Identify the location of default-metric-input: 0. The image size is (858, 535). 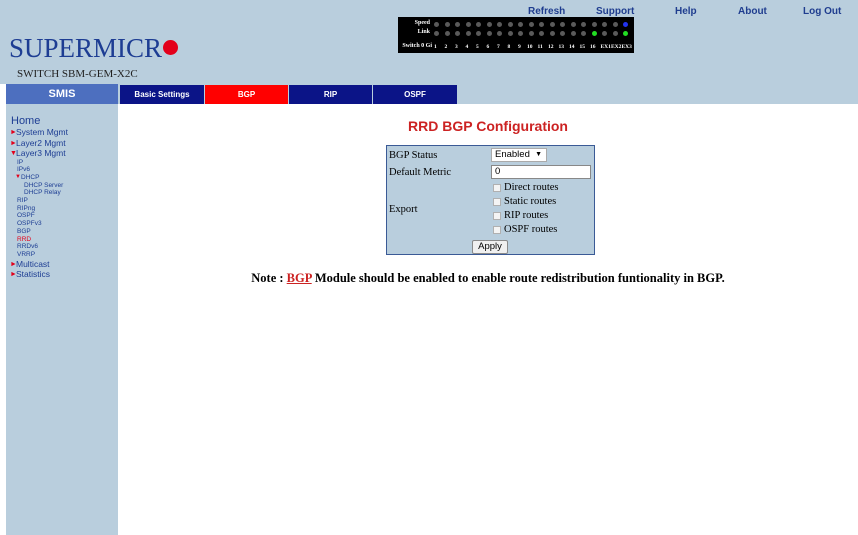
(541, 172).